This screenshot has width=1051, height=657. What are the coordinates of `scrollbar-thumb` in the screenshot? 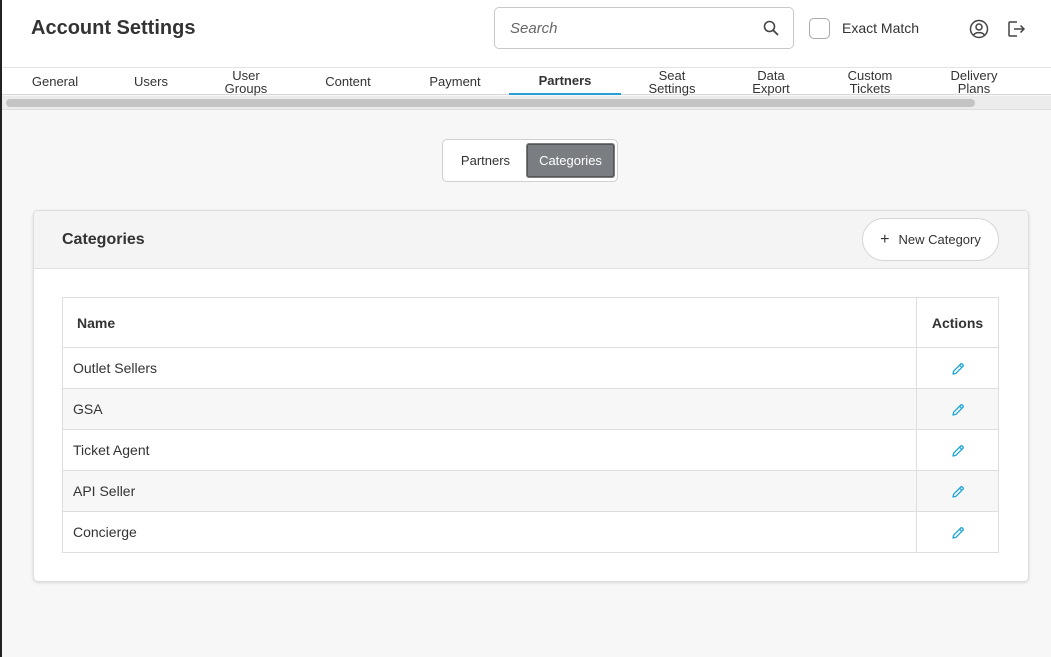 It's located at (490, 103).